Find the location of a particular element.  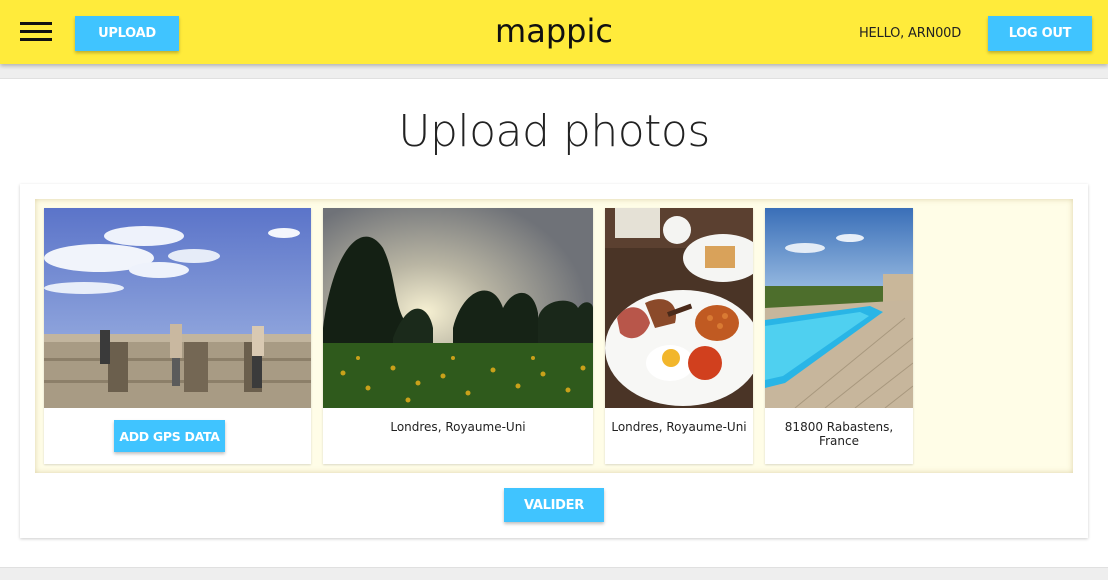

brand-title: mappic is located at coordinates (554, 31).